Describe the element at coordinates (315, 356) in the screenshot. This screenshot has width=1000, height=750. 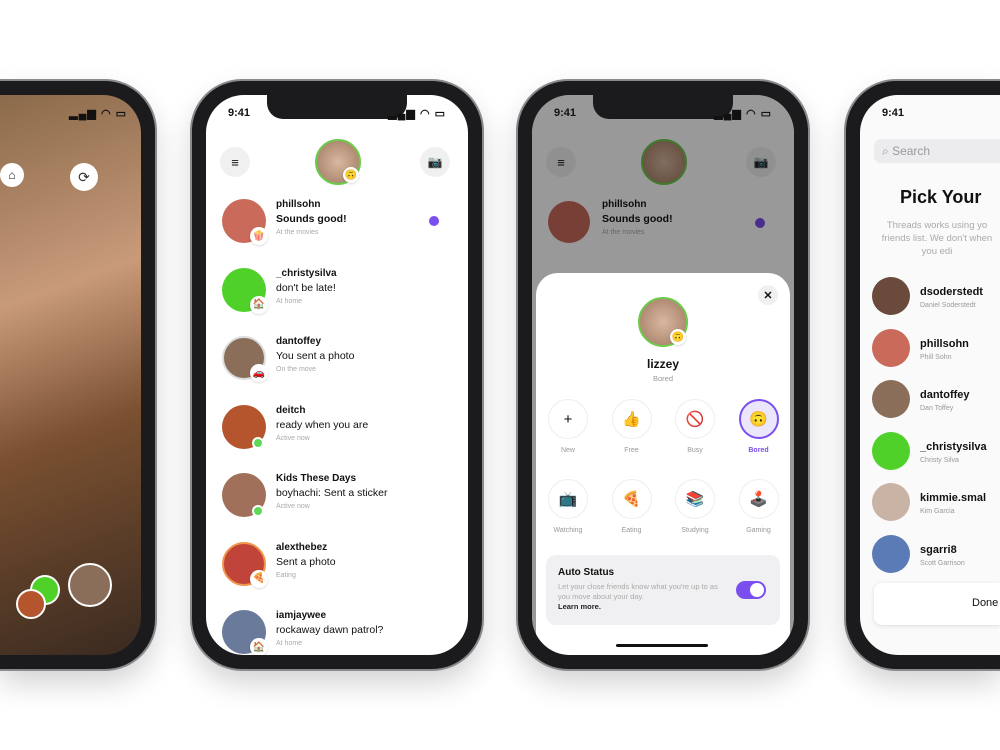
I see `thread-message: You sent a photo` at that location.